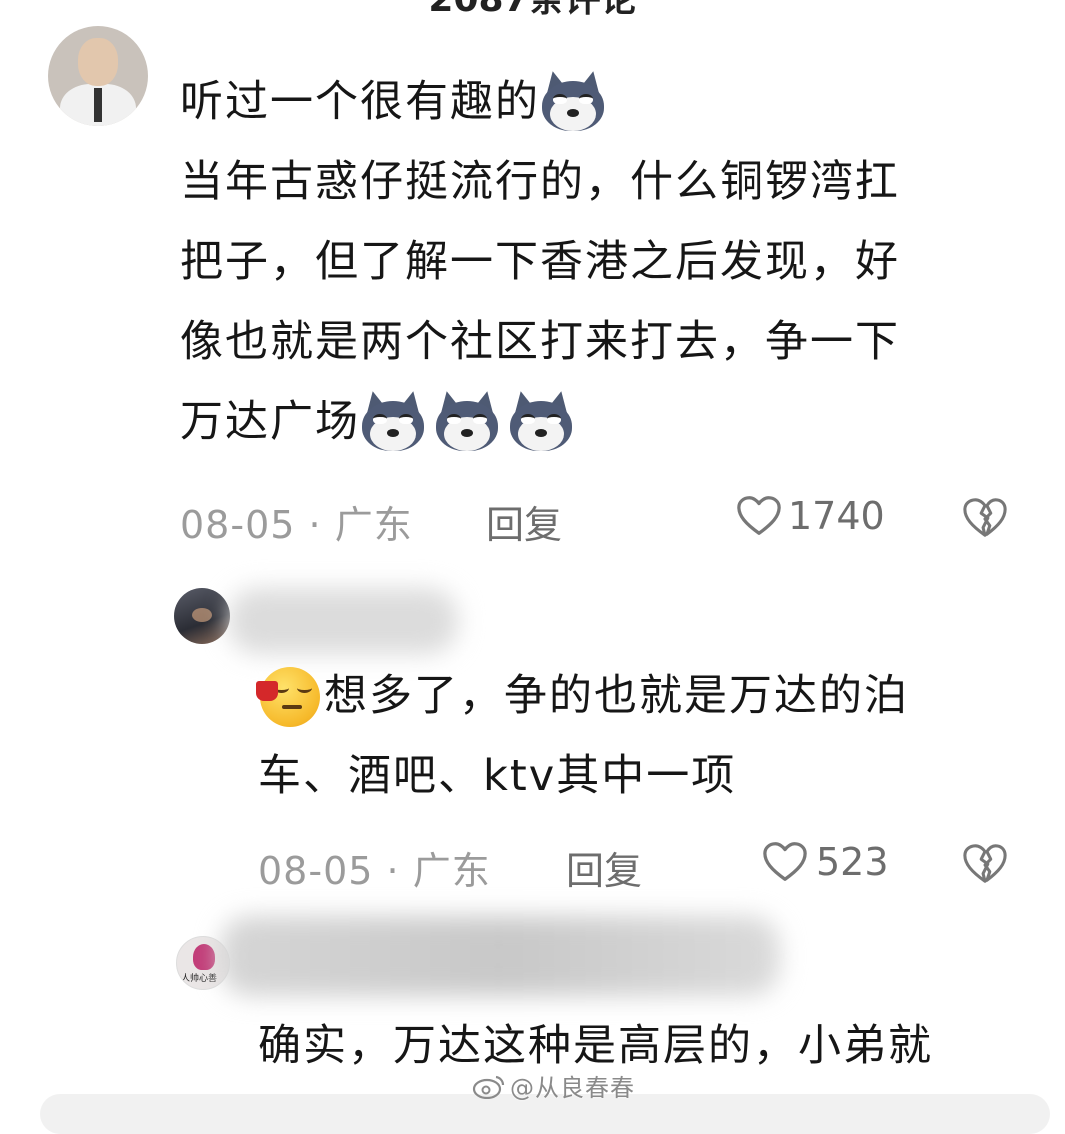 The image size is (1065, 1134). I want to click on comment-line-2: 当年古惑仔挺流行的，什么铜锣湾扛, so click(540, 182).